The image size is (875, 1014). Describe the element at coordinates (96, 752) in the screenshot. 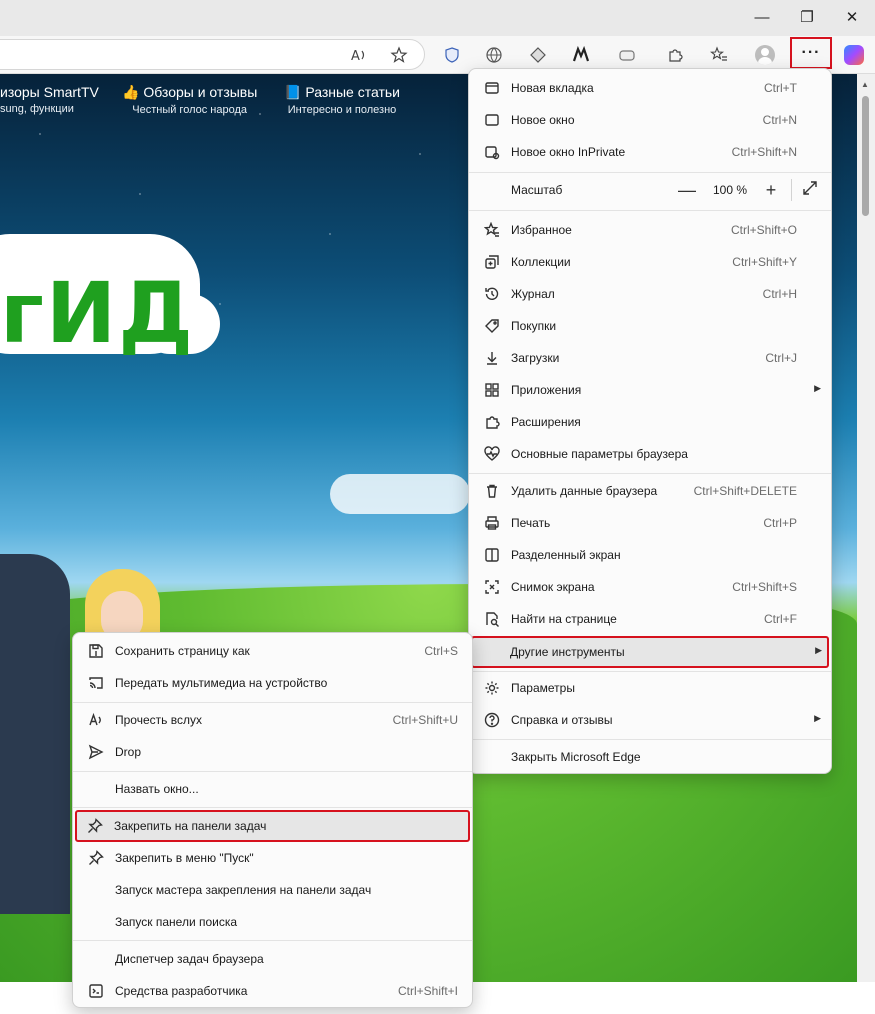

I see `send-icon` at that location.